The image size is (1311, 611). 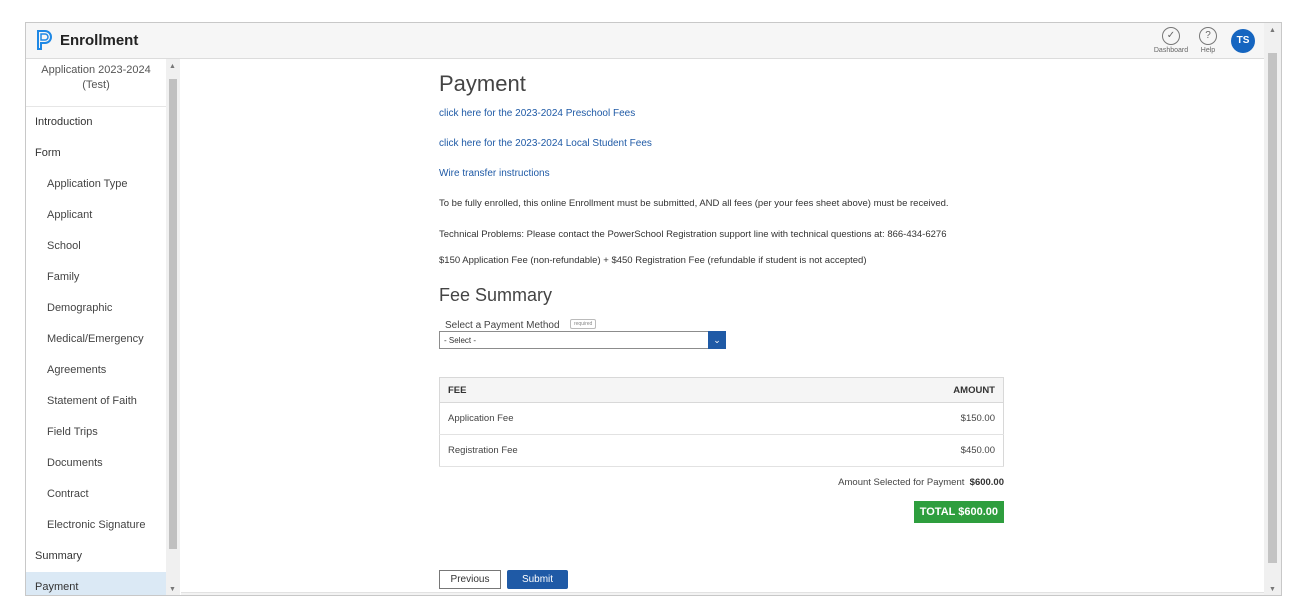 I want to click on fee-amount: $150.00, so click(x=890, y=418).